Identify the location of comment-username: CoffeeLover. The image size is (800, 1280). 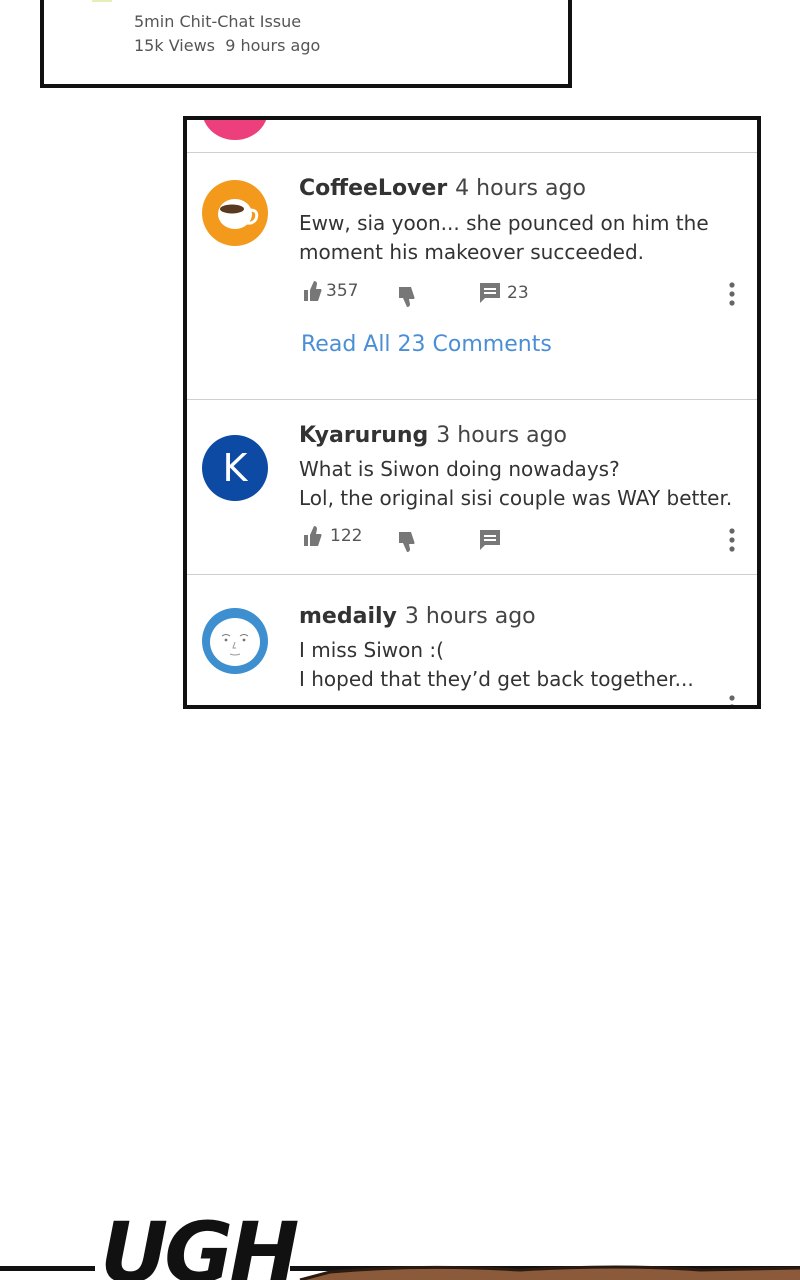
(373, 188).